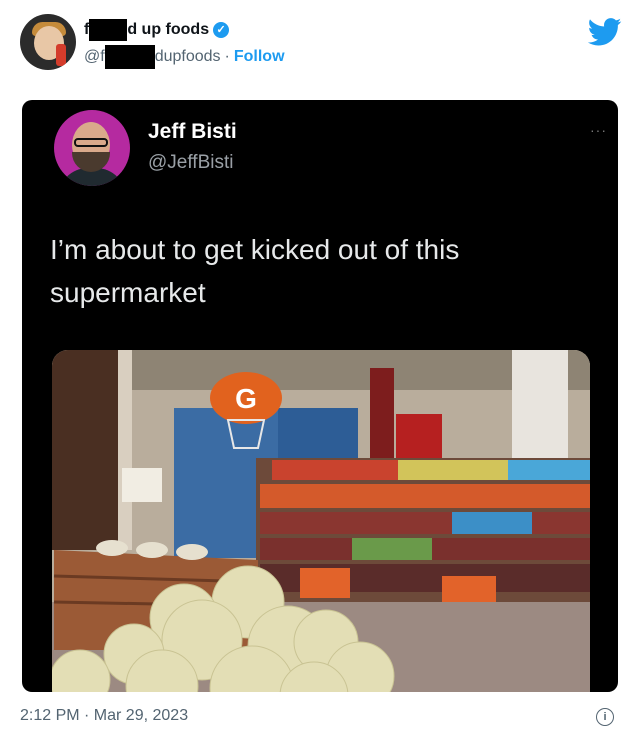  Describe the element at coordinates (221, 30) in the screenshot. I see `verified-check-icon: ✓` at that location.